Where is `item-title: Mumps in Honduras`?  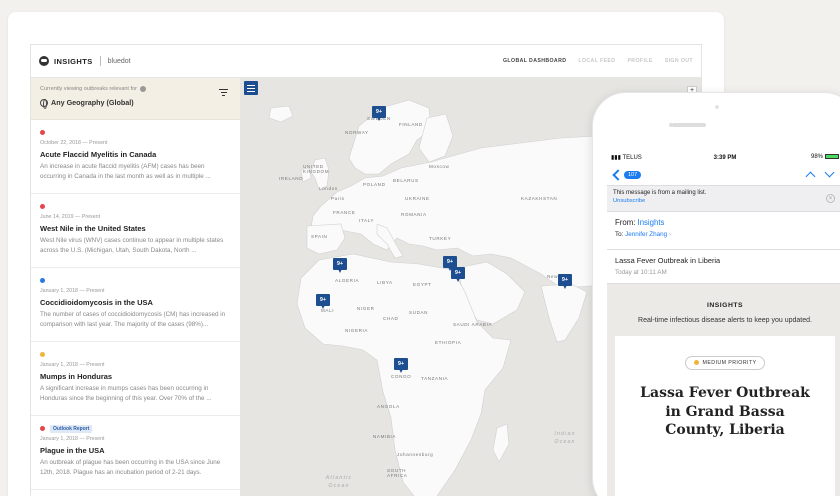 item-title: Mumps in Honduras is located at coordinates (76, 376).